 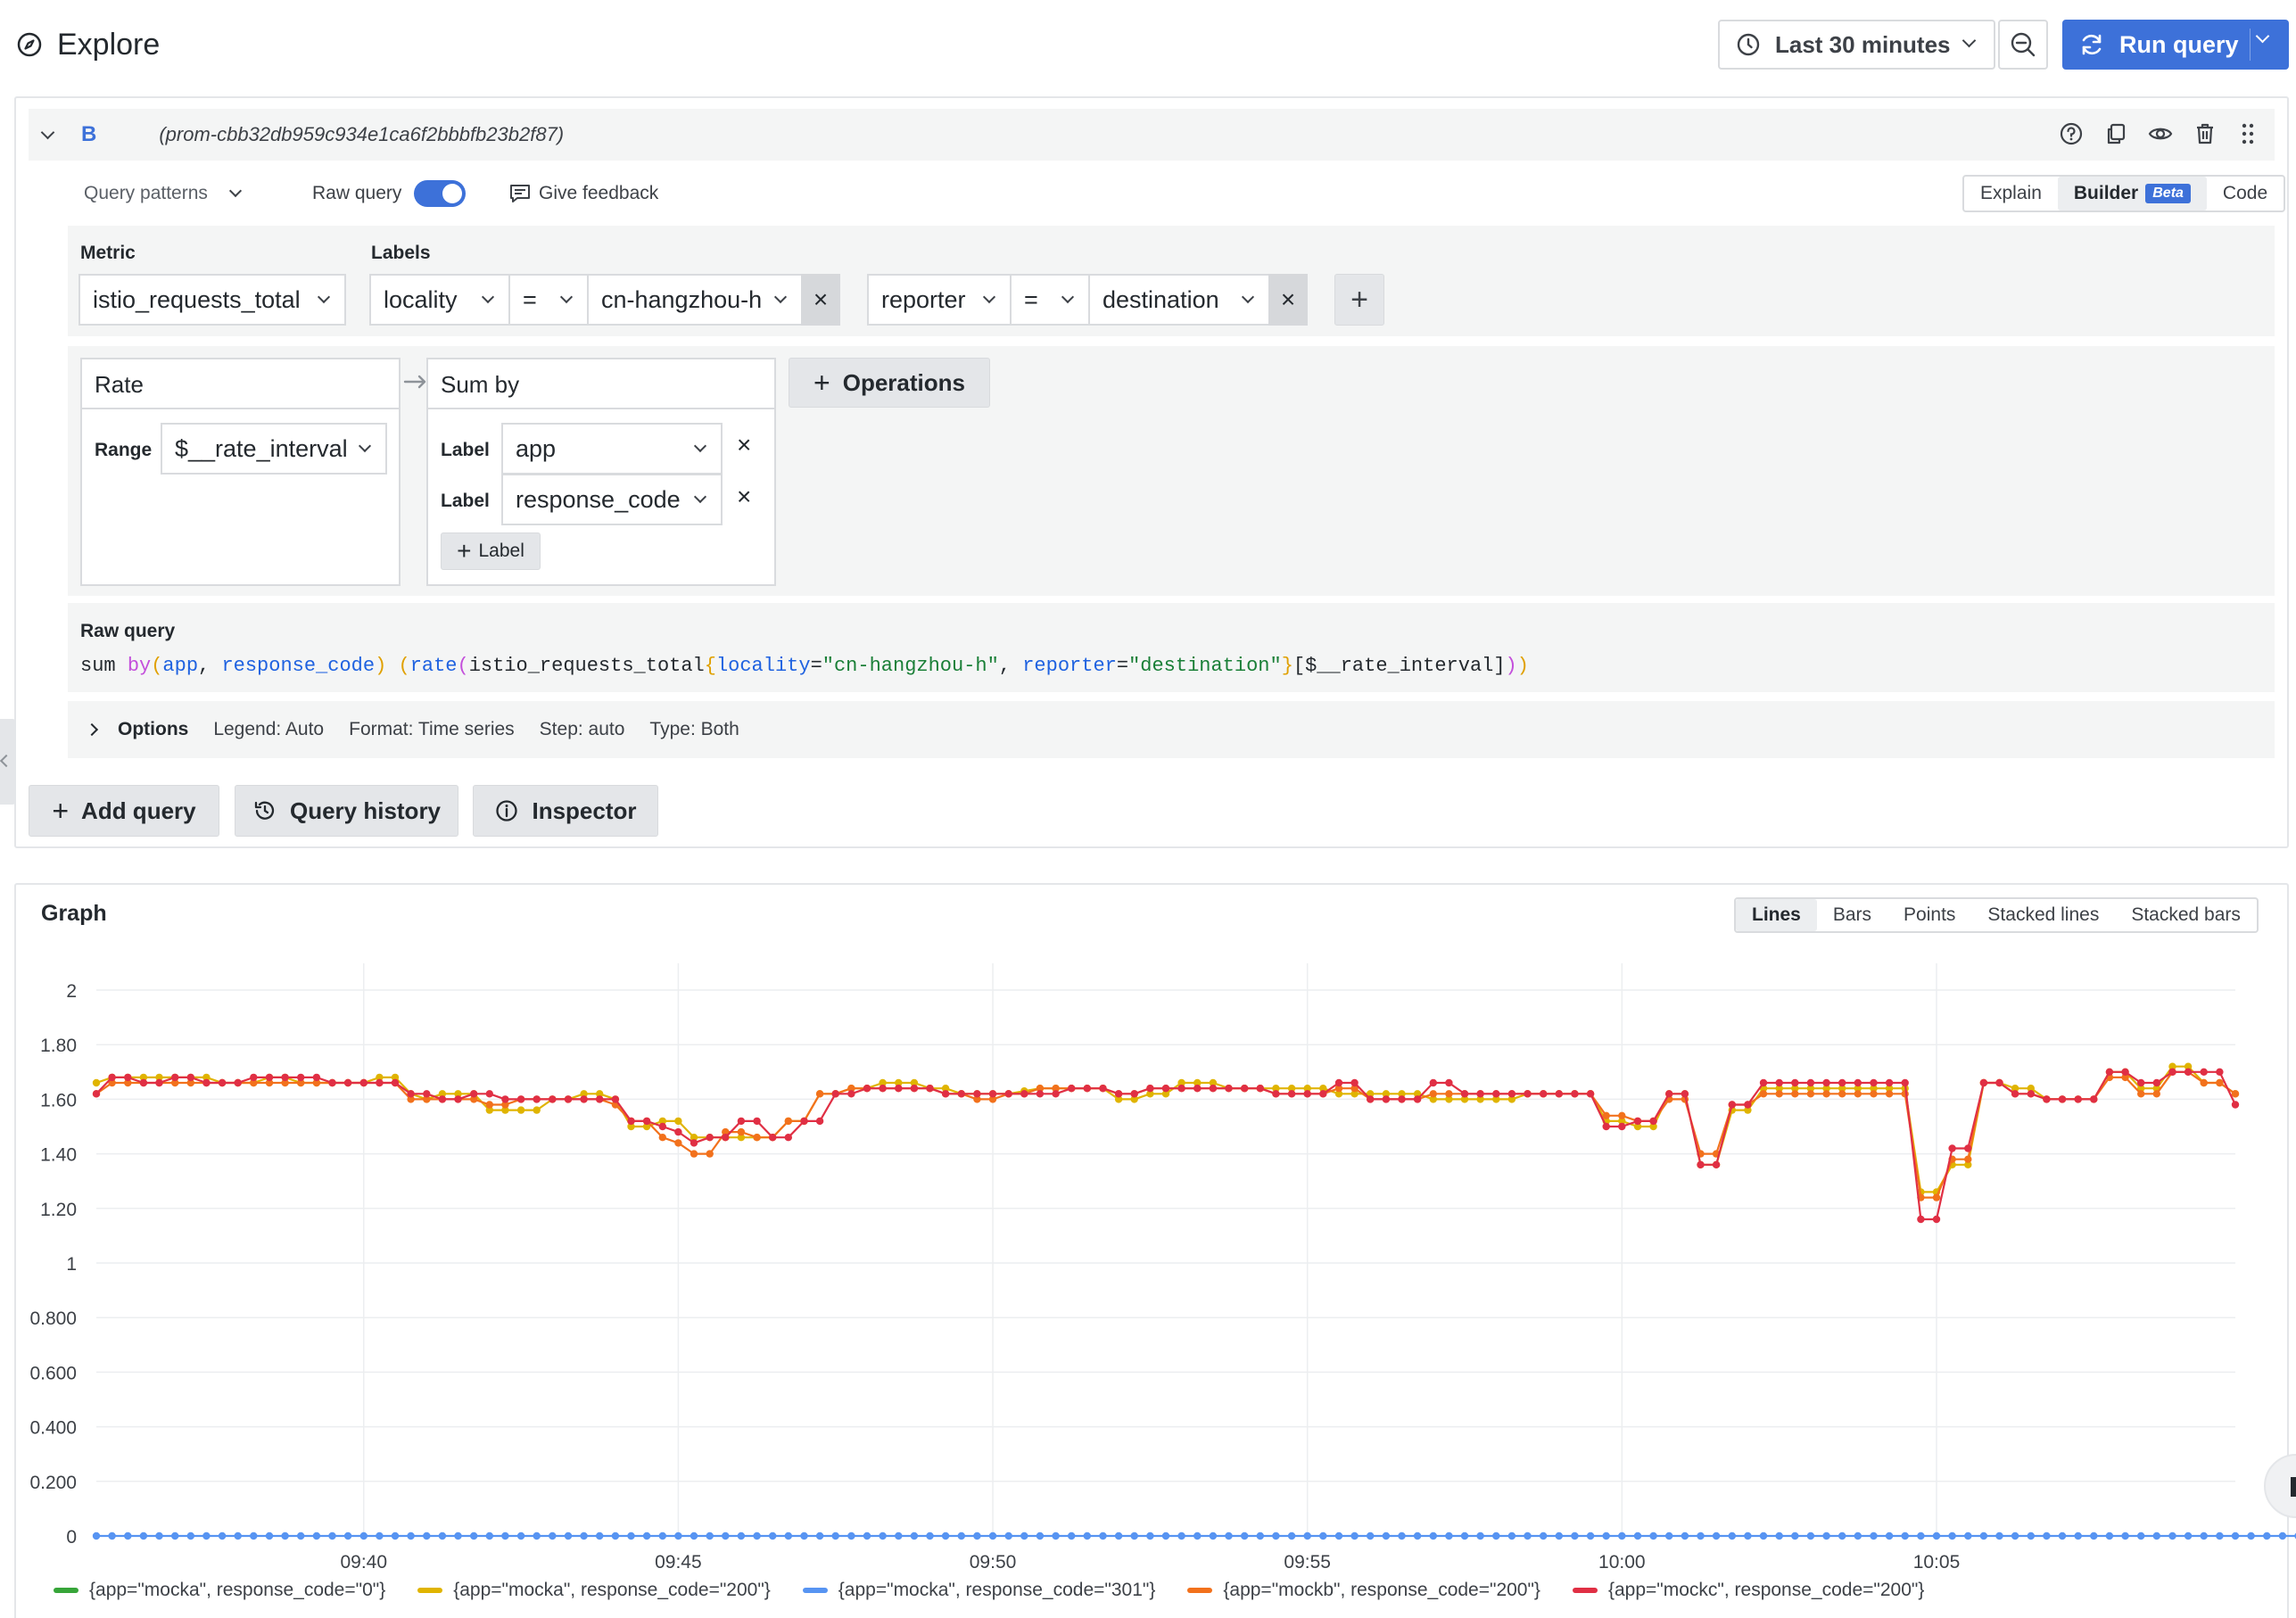 What do you see at coordinates (219, 1590) in the screenshot?
I see `legend-item: {app="mocka", response_code="0"}` at bounding box center [219, 1590].